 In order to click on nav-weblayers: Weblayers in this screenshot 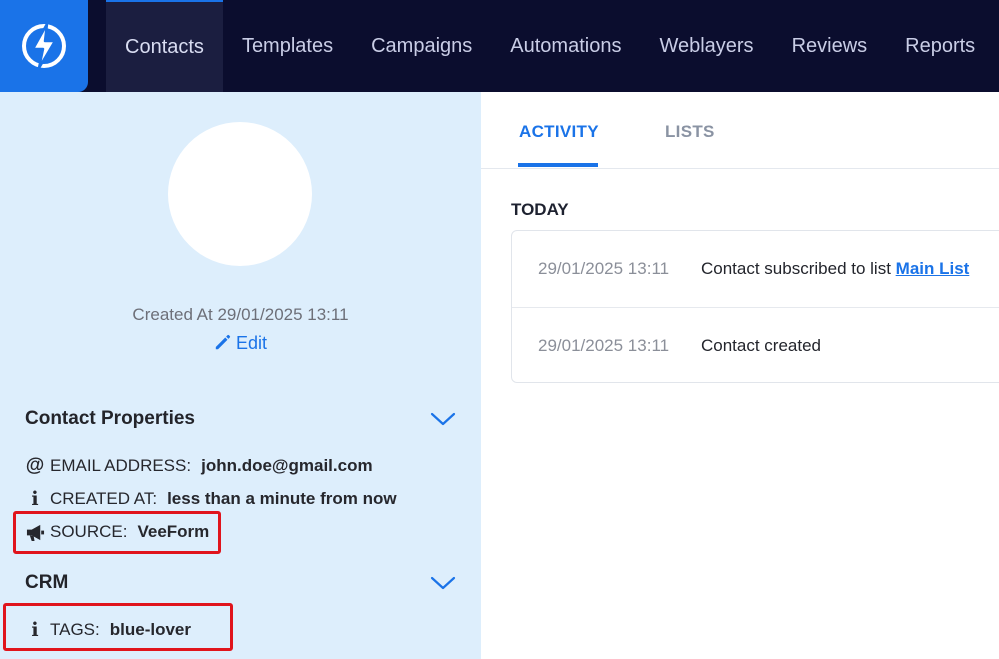, I will do `click(706, 46)`.